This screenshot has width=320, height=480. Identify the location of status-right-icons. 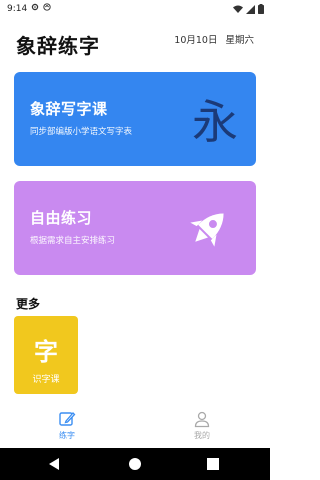
(248, 9).